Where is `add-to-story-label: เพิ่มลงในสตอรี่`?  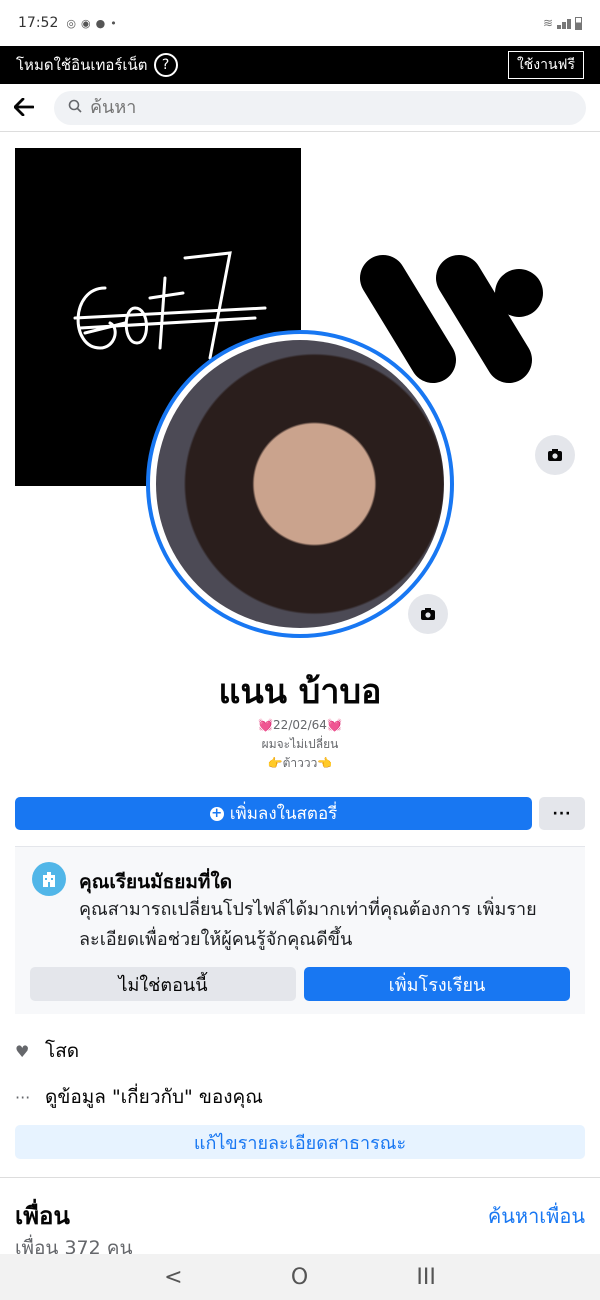 add-to-story-label: เพิ่มลงในสตอรี่ is located at coordinates (283, 814).